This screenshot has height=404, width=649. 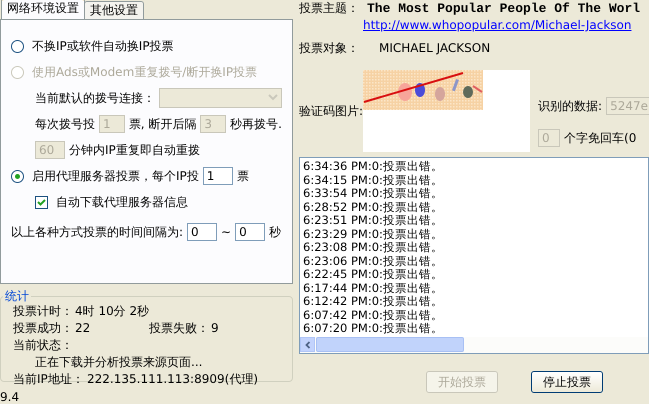 What do you see at coordinates (226, 232) in the screenshot?
I see `option-label: ~` at bounding box center [226, 232].